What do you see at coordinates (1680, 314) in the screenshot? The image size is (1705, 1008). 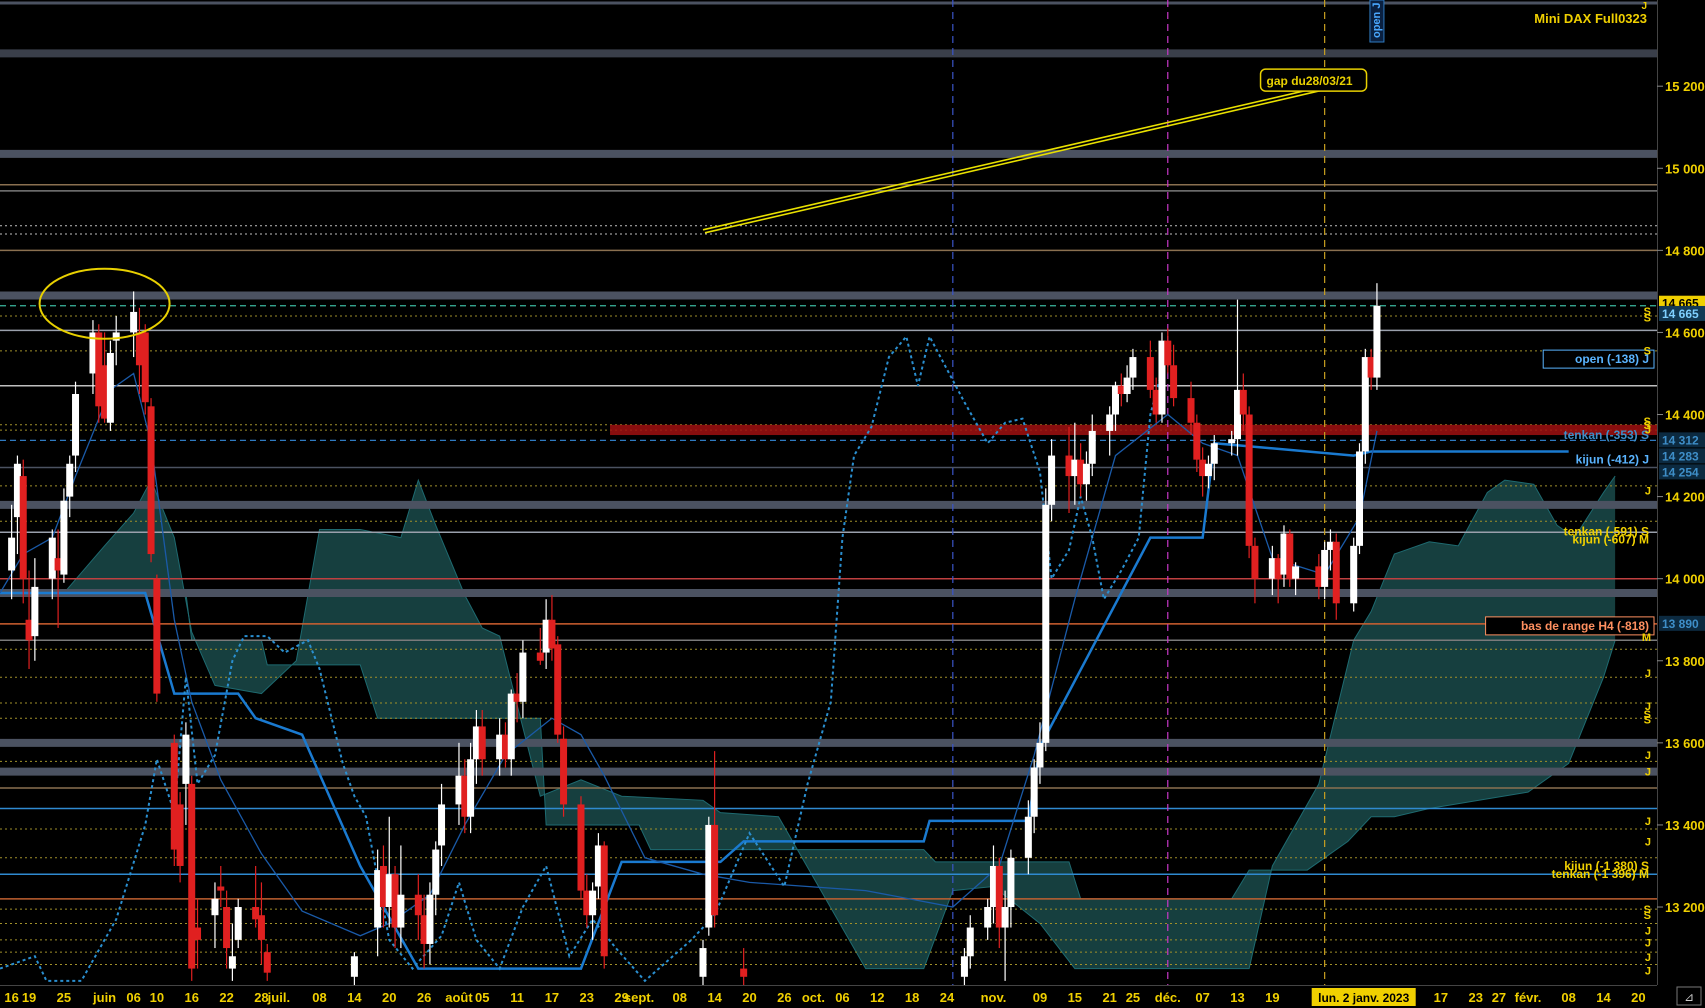 I see `price-badge-1: 14 665` at bounding box center [1680, 314].